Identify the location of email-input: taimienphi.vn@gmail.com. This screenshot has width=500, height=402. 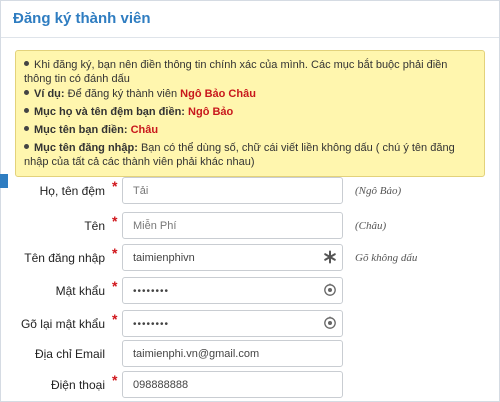
(232, 353).